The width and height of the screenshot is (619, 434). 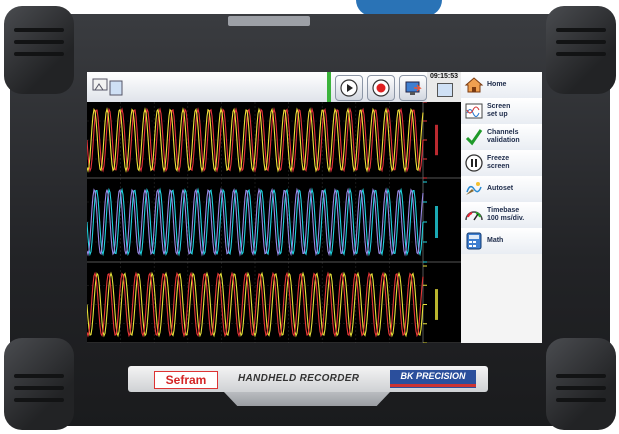 I want to click on menu-item-channels-validation: Channels validation, so click(x=501, y=137).